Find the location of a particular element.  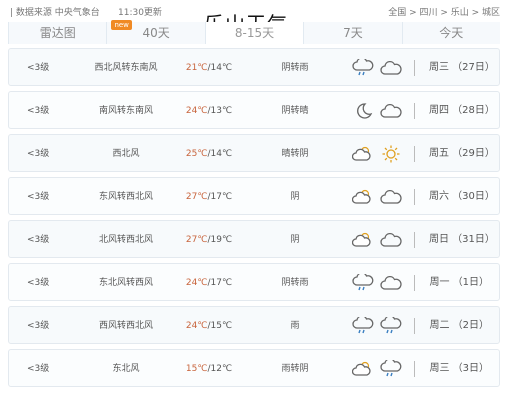

temp-high: 15℃ is located at coordinates (196, 369).